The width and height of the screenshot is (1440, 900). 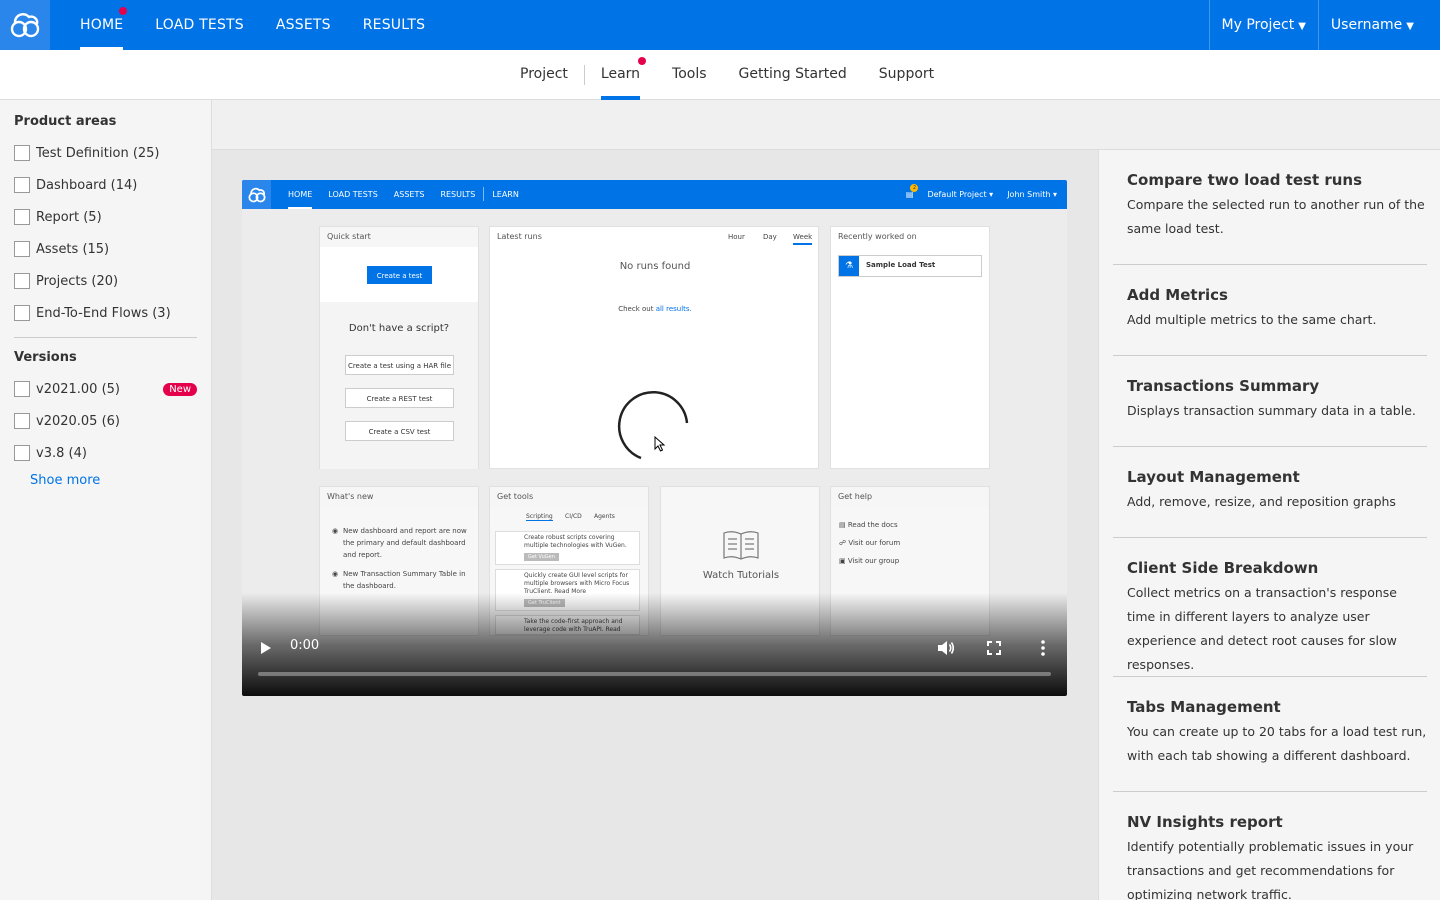 I want to click on tab-learn: Learn, so click(x=620, y=75).